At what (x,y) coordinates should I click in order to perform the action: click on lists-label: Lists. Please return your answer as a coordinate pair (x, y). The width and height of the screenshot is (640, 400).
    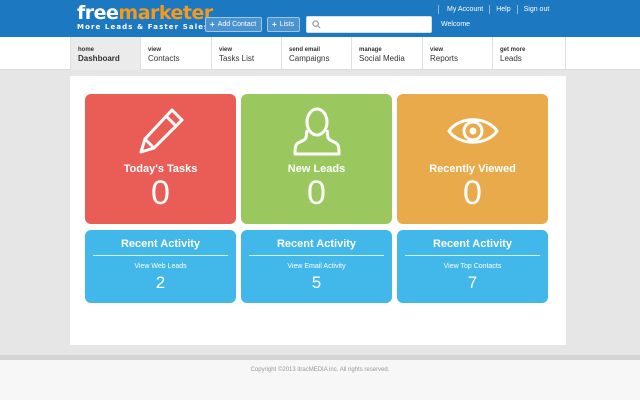
    Looking at the image, I should click on (287, 24).